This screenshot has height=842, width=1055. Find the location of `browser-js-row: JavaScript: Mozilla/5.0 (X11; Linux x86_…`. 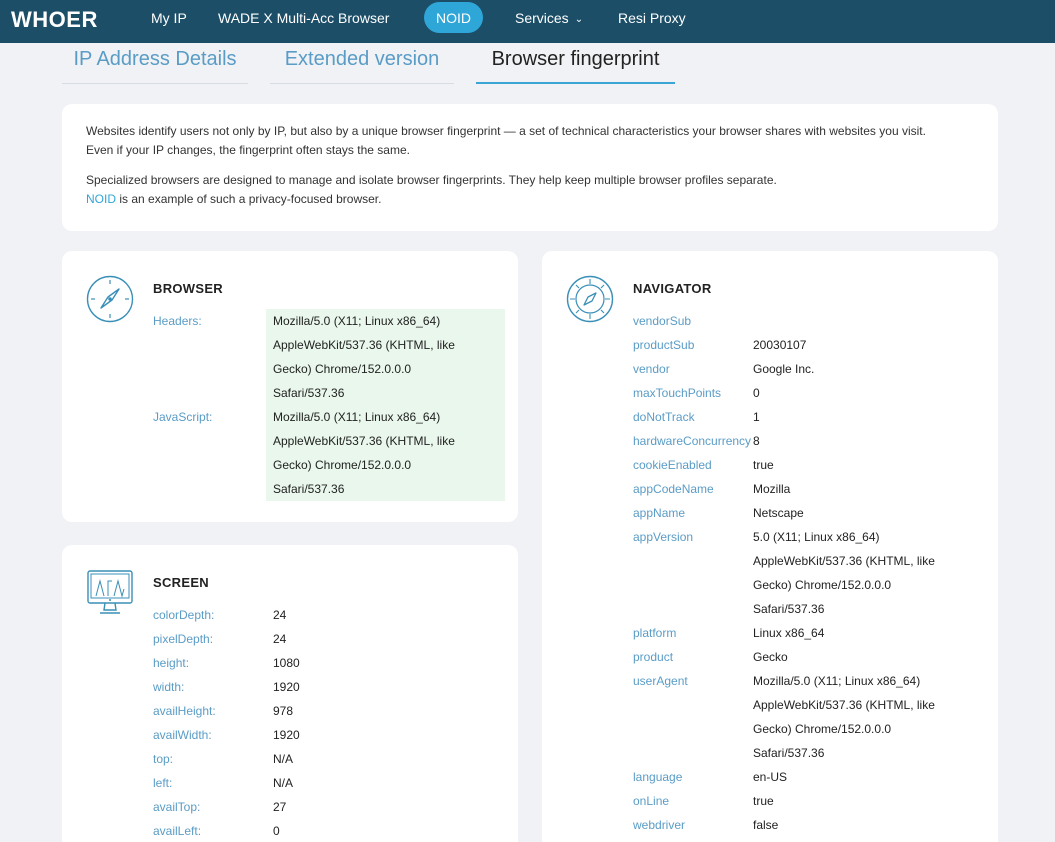

browser-js-row: JavaScript: Mozilla/5.0 (X11; Linux x86_… is located at coordinates (329, 453).